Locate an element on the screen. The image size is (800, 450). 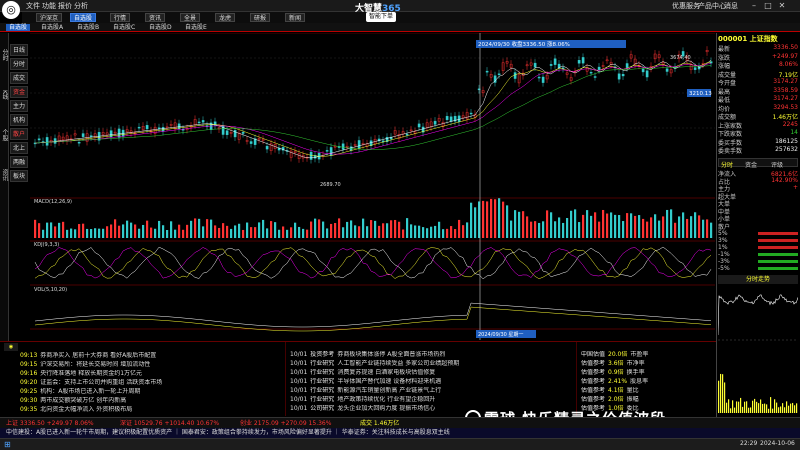
subtab-2: 评级 is located at coordinates (777, 164).